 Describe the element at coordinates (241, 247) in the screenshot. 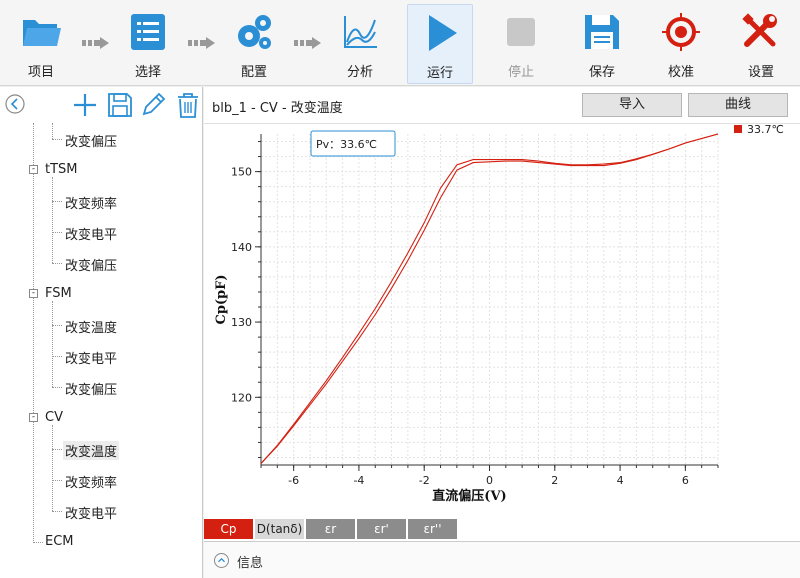

I see `y-tick-label: 140` at that location.